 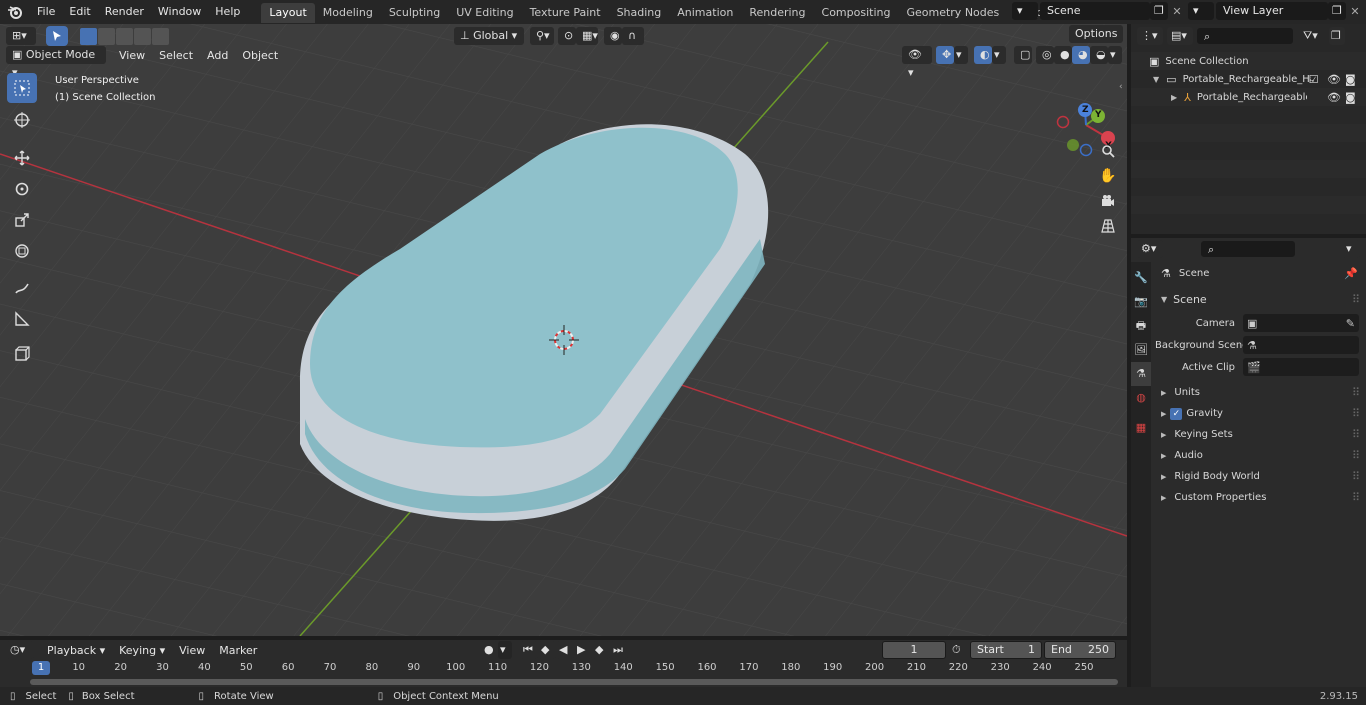 I want to click on tab-geometry-nodes: Geometry Nodes, so click(x=952, y=13).